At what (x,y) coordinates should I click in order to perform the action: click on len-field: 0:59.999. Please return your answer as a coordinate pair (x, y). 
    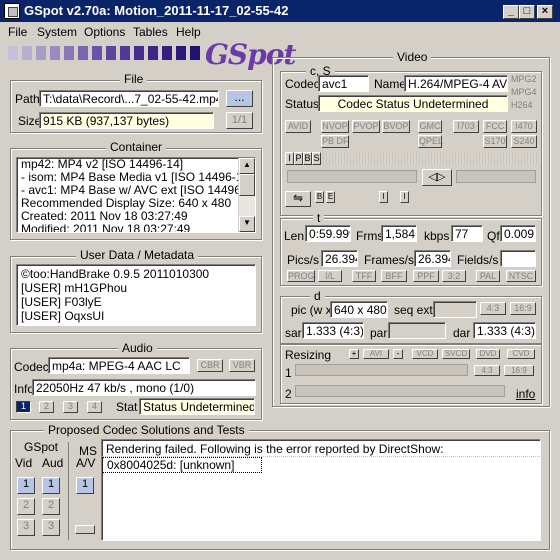
    Looking at the image, I should click on (328, 233).